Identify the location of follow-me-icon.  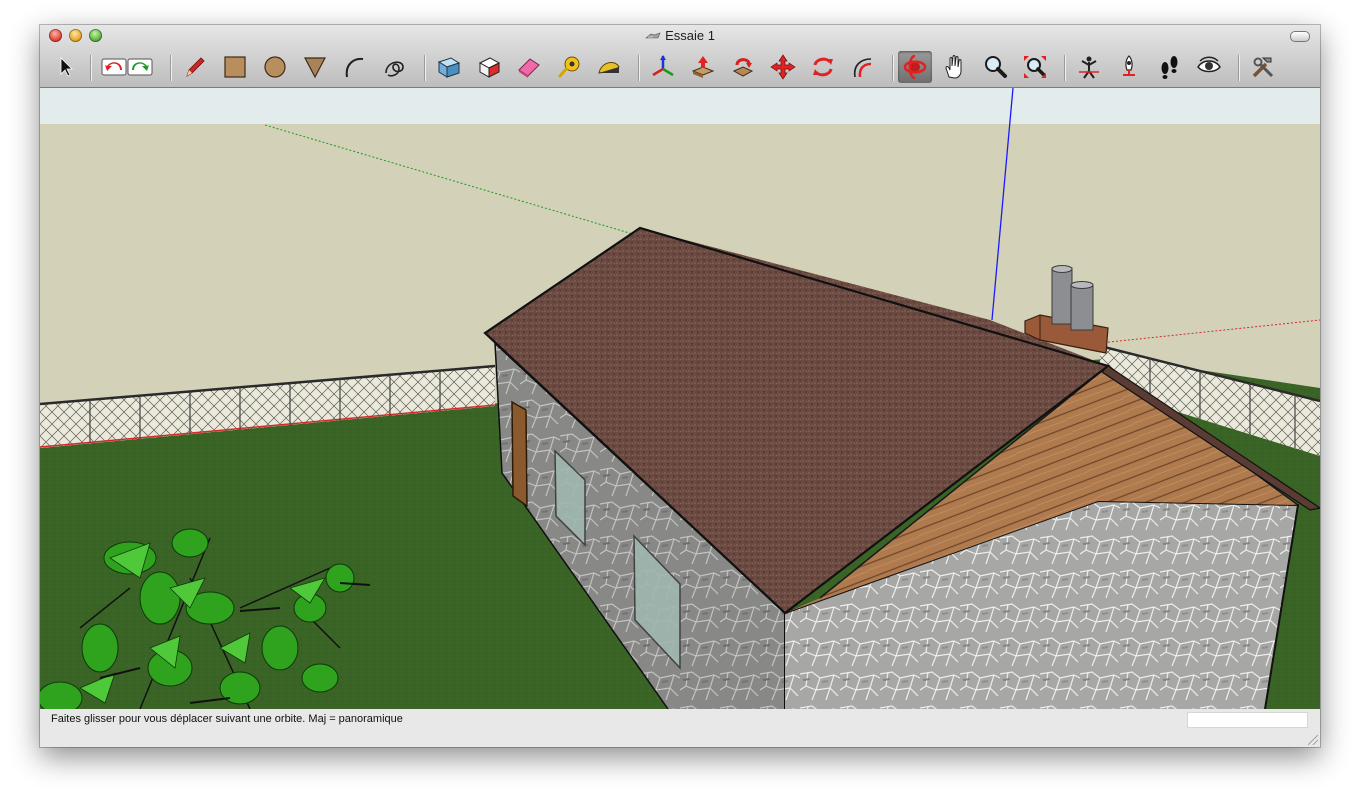
(743, 67).